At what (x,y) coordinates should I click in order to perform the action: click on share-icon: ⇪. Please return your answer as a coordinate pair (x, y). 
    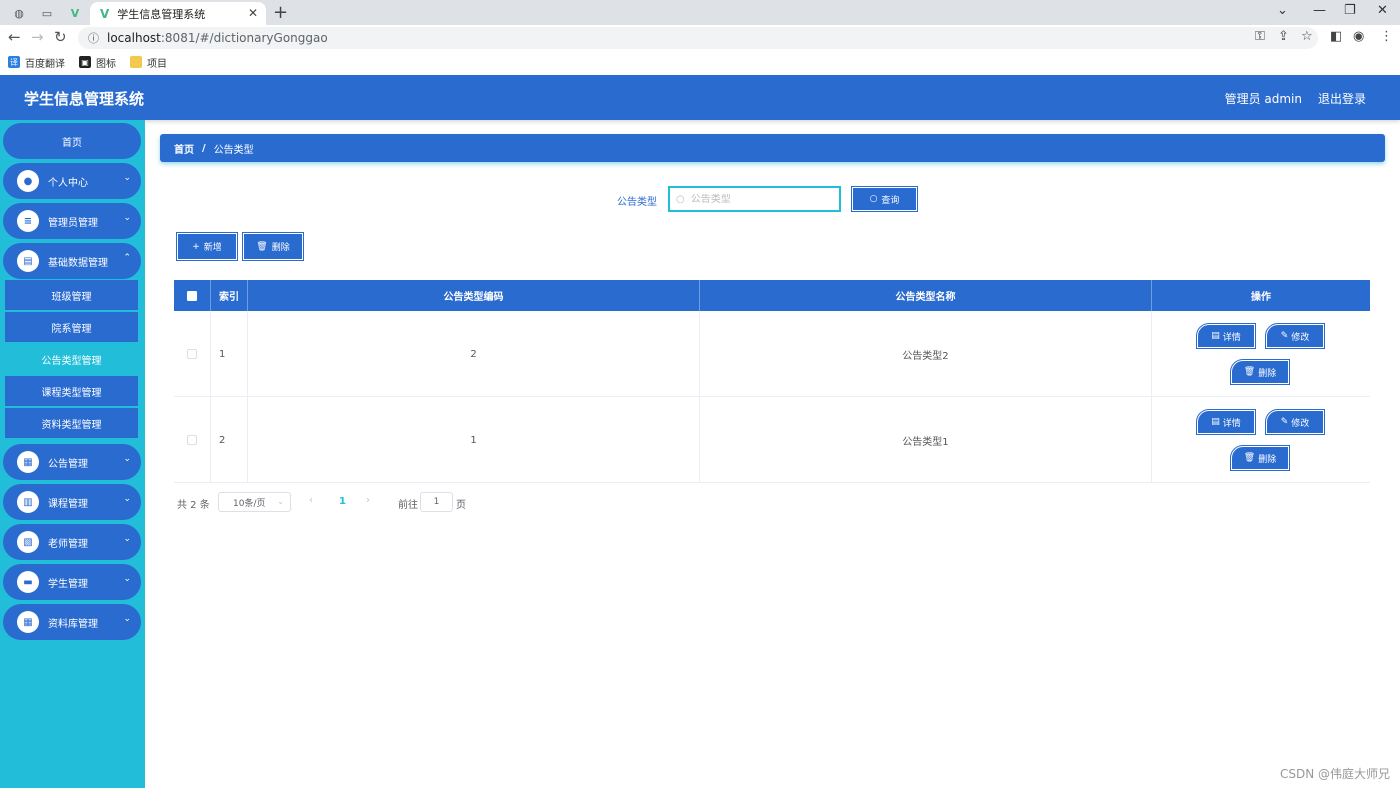
    Looking at the image, I should click on (1283, 36).